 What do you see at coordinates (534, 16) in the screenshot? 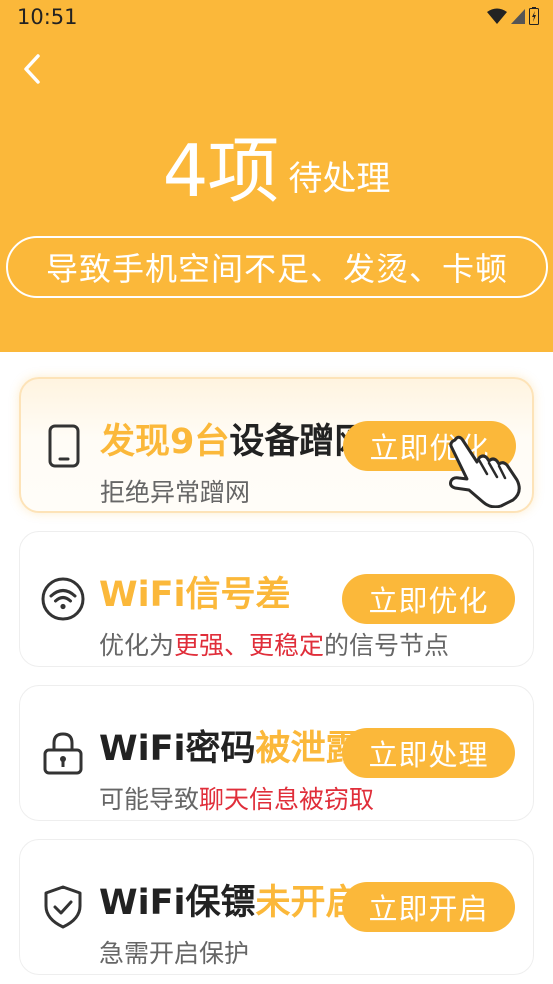
I see `battery-icon` at bounding box center [534, 16].